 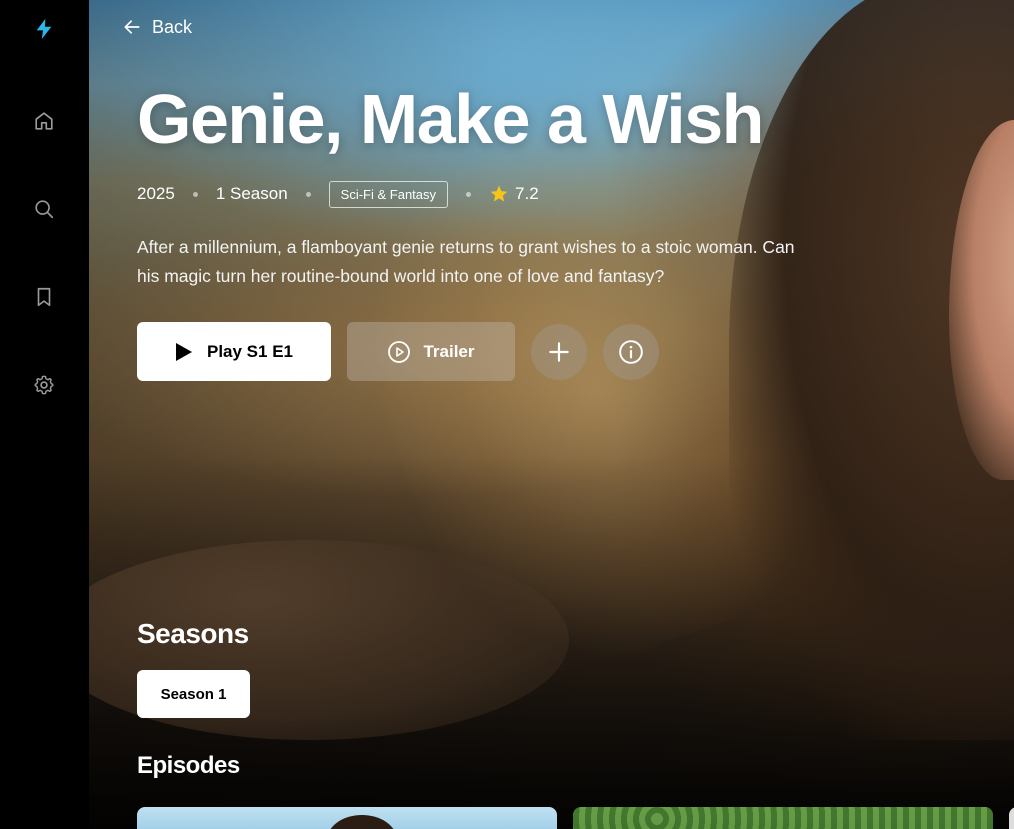 What do you see at coordinates (172, 26) in the screenshot?
I see `back-label: Back` at bounding box center [172, 26].